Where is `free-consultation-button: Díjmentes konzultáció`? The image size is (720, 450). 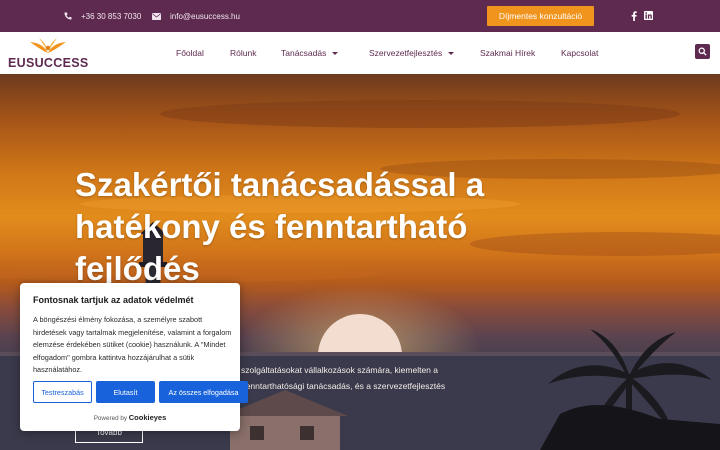
free-consultation-button: Díjmentes konzultáció is located at coordinates (540, 16).